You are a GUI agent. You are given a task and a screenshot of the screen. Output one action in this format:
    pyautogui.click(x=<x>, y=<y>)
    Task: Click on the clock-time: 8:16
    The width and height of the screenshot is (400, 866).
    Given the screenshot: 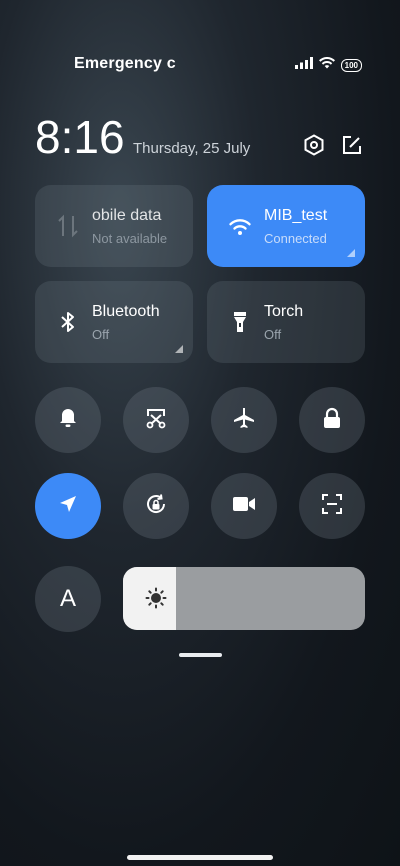 What is the action you would take?
    pyautogui.click(x=80, y=137)
    